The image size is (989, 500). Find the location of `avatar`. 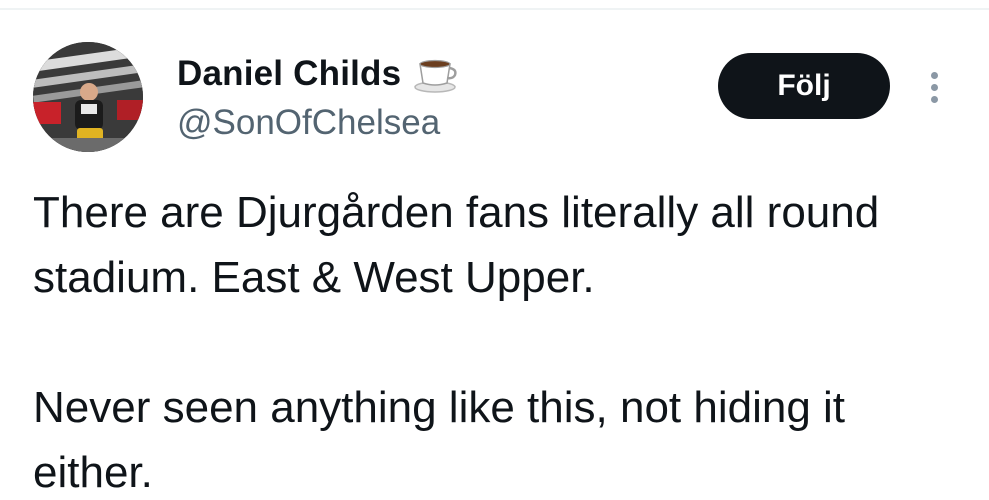

avatar is located at coordinates (88, 97).